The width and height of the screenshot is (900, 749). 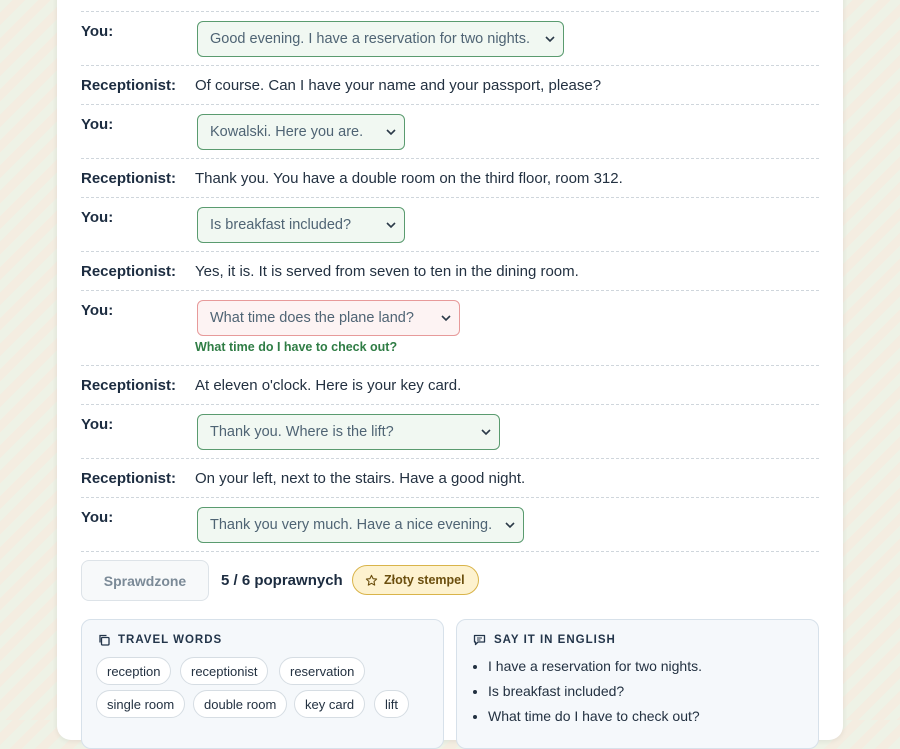 What do you see at coordinates (595, 718) in the screenshot?
I see `phrase-item: What time do I have to check out?` at bounding box center [595, 718].